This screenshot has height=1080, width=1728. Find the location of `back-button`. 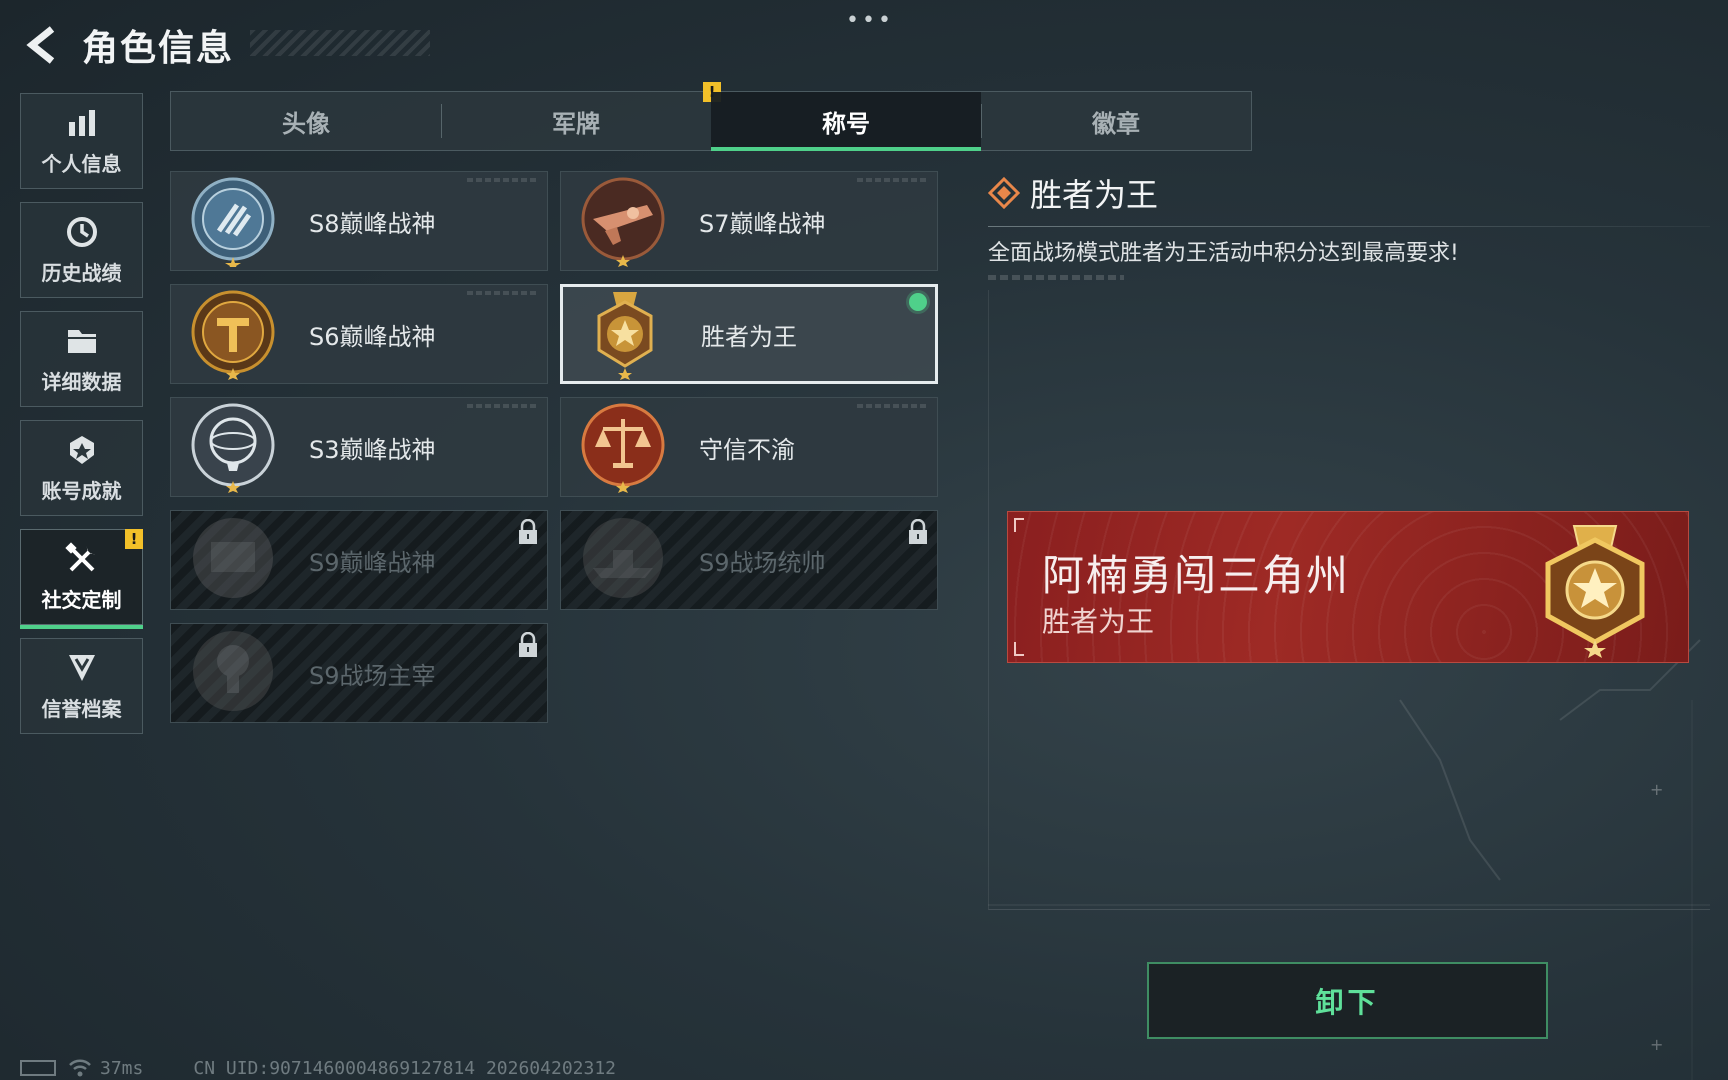

back-button is located at coordinates (42, 45).